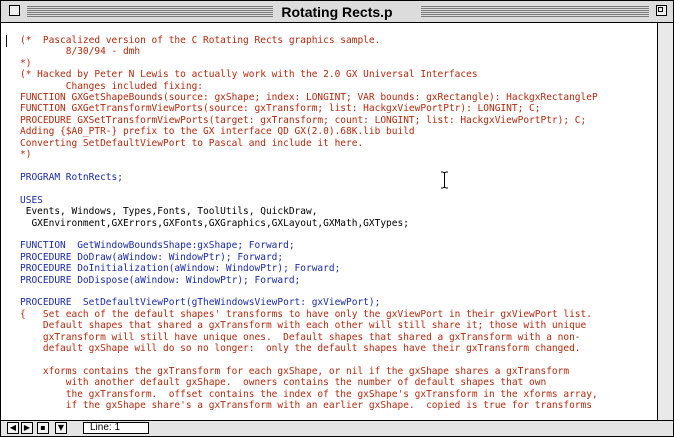  I want to click on title-stripes-right, so click(535, 11).